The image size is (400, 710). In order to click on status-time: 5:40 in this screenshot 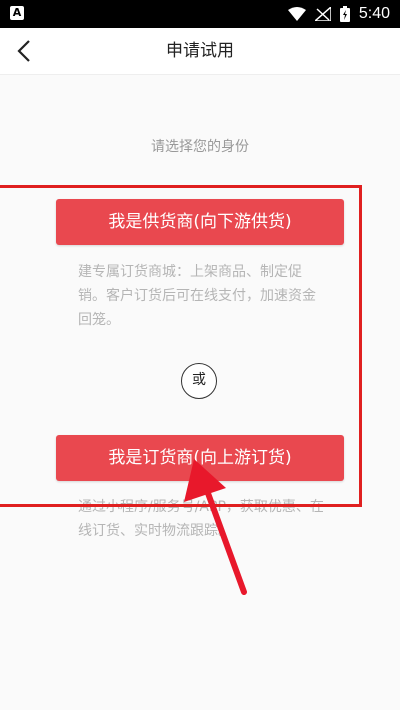, I will do `click(374, 13)`.